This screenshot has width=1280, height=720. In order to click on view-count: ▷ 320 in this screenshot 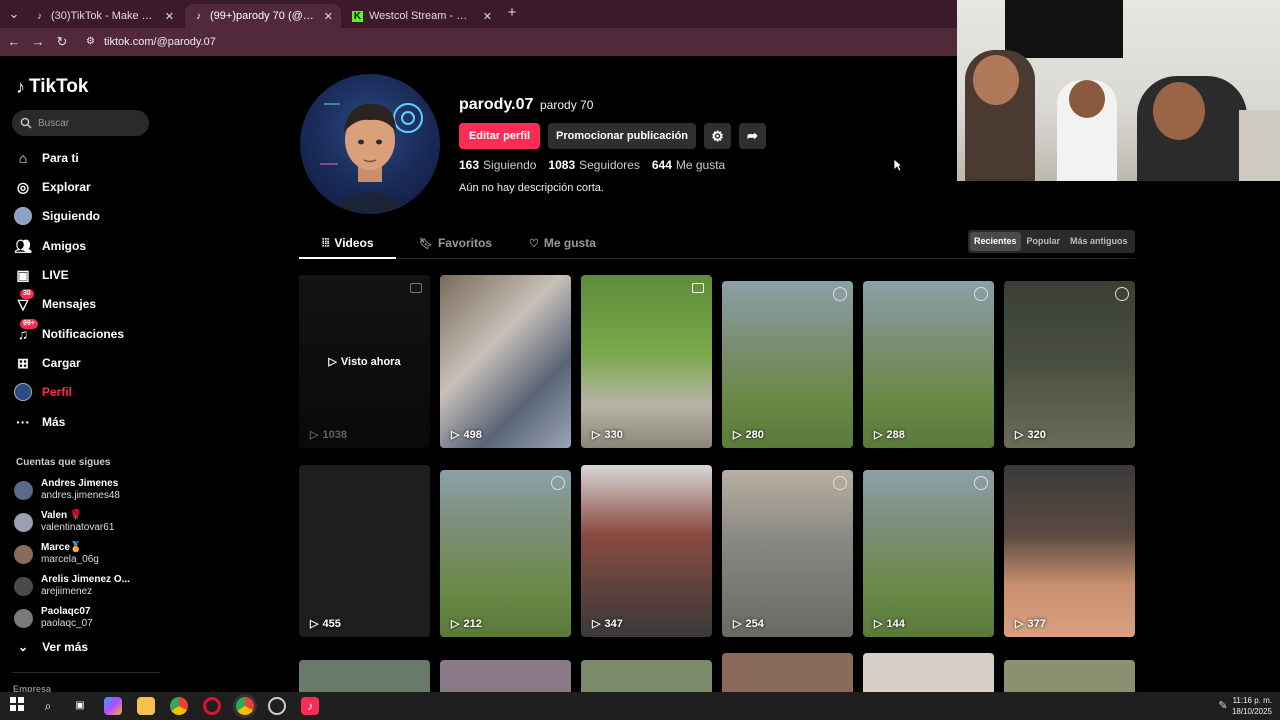, I will do `click(1030, 435)`.